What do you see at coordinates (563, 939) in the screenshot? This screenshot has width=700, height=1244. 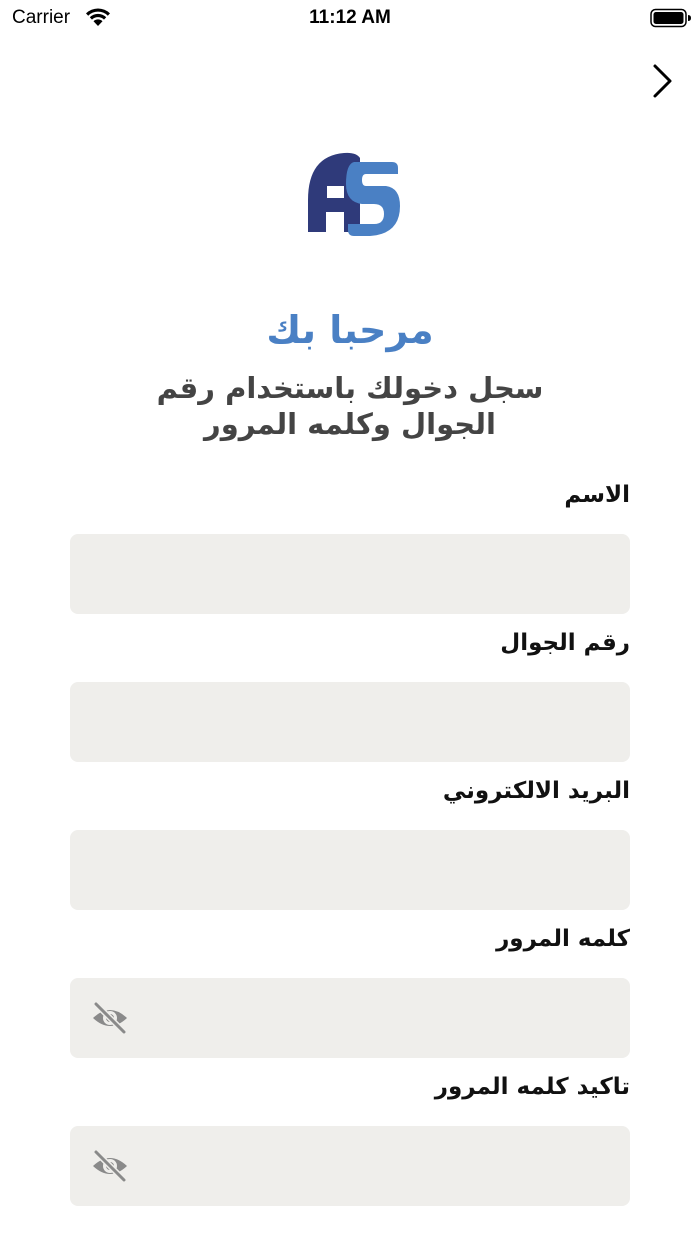 I see `password-label: كلمه المرور` at bounding box center [563, 939].